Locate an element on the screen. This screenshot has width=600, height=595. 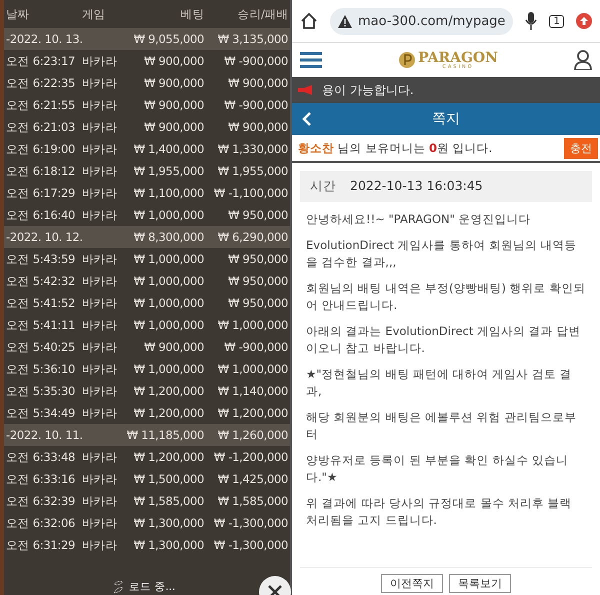
home-icon is located at coordinates (309, 21).